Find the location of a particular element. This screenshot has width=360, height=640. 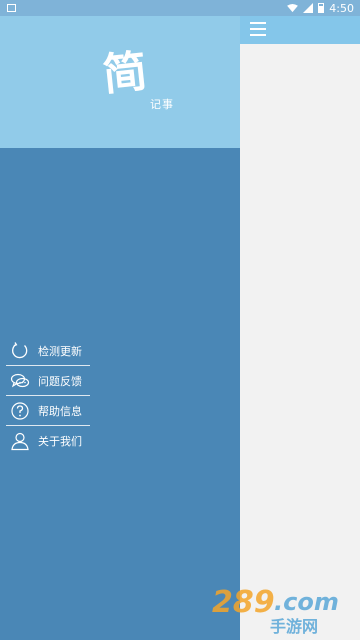

status-time: 4:50 is located at coordinates (341, 8).